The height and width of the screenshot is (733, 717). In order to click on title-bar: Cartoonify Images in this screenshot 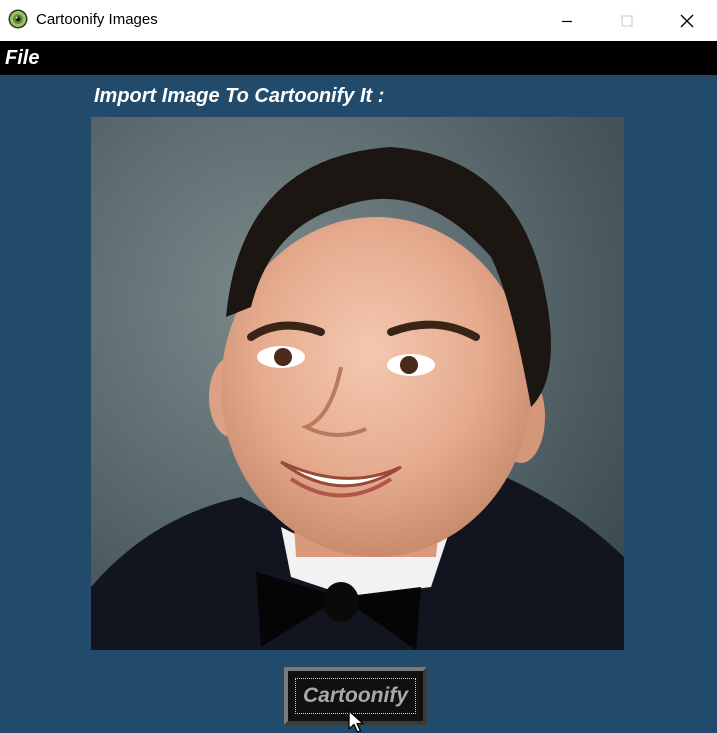, I will do `click(358, 20)`.